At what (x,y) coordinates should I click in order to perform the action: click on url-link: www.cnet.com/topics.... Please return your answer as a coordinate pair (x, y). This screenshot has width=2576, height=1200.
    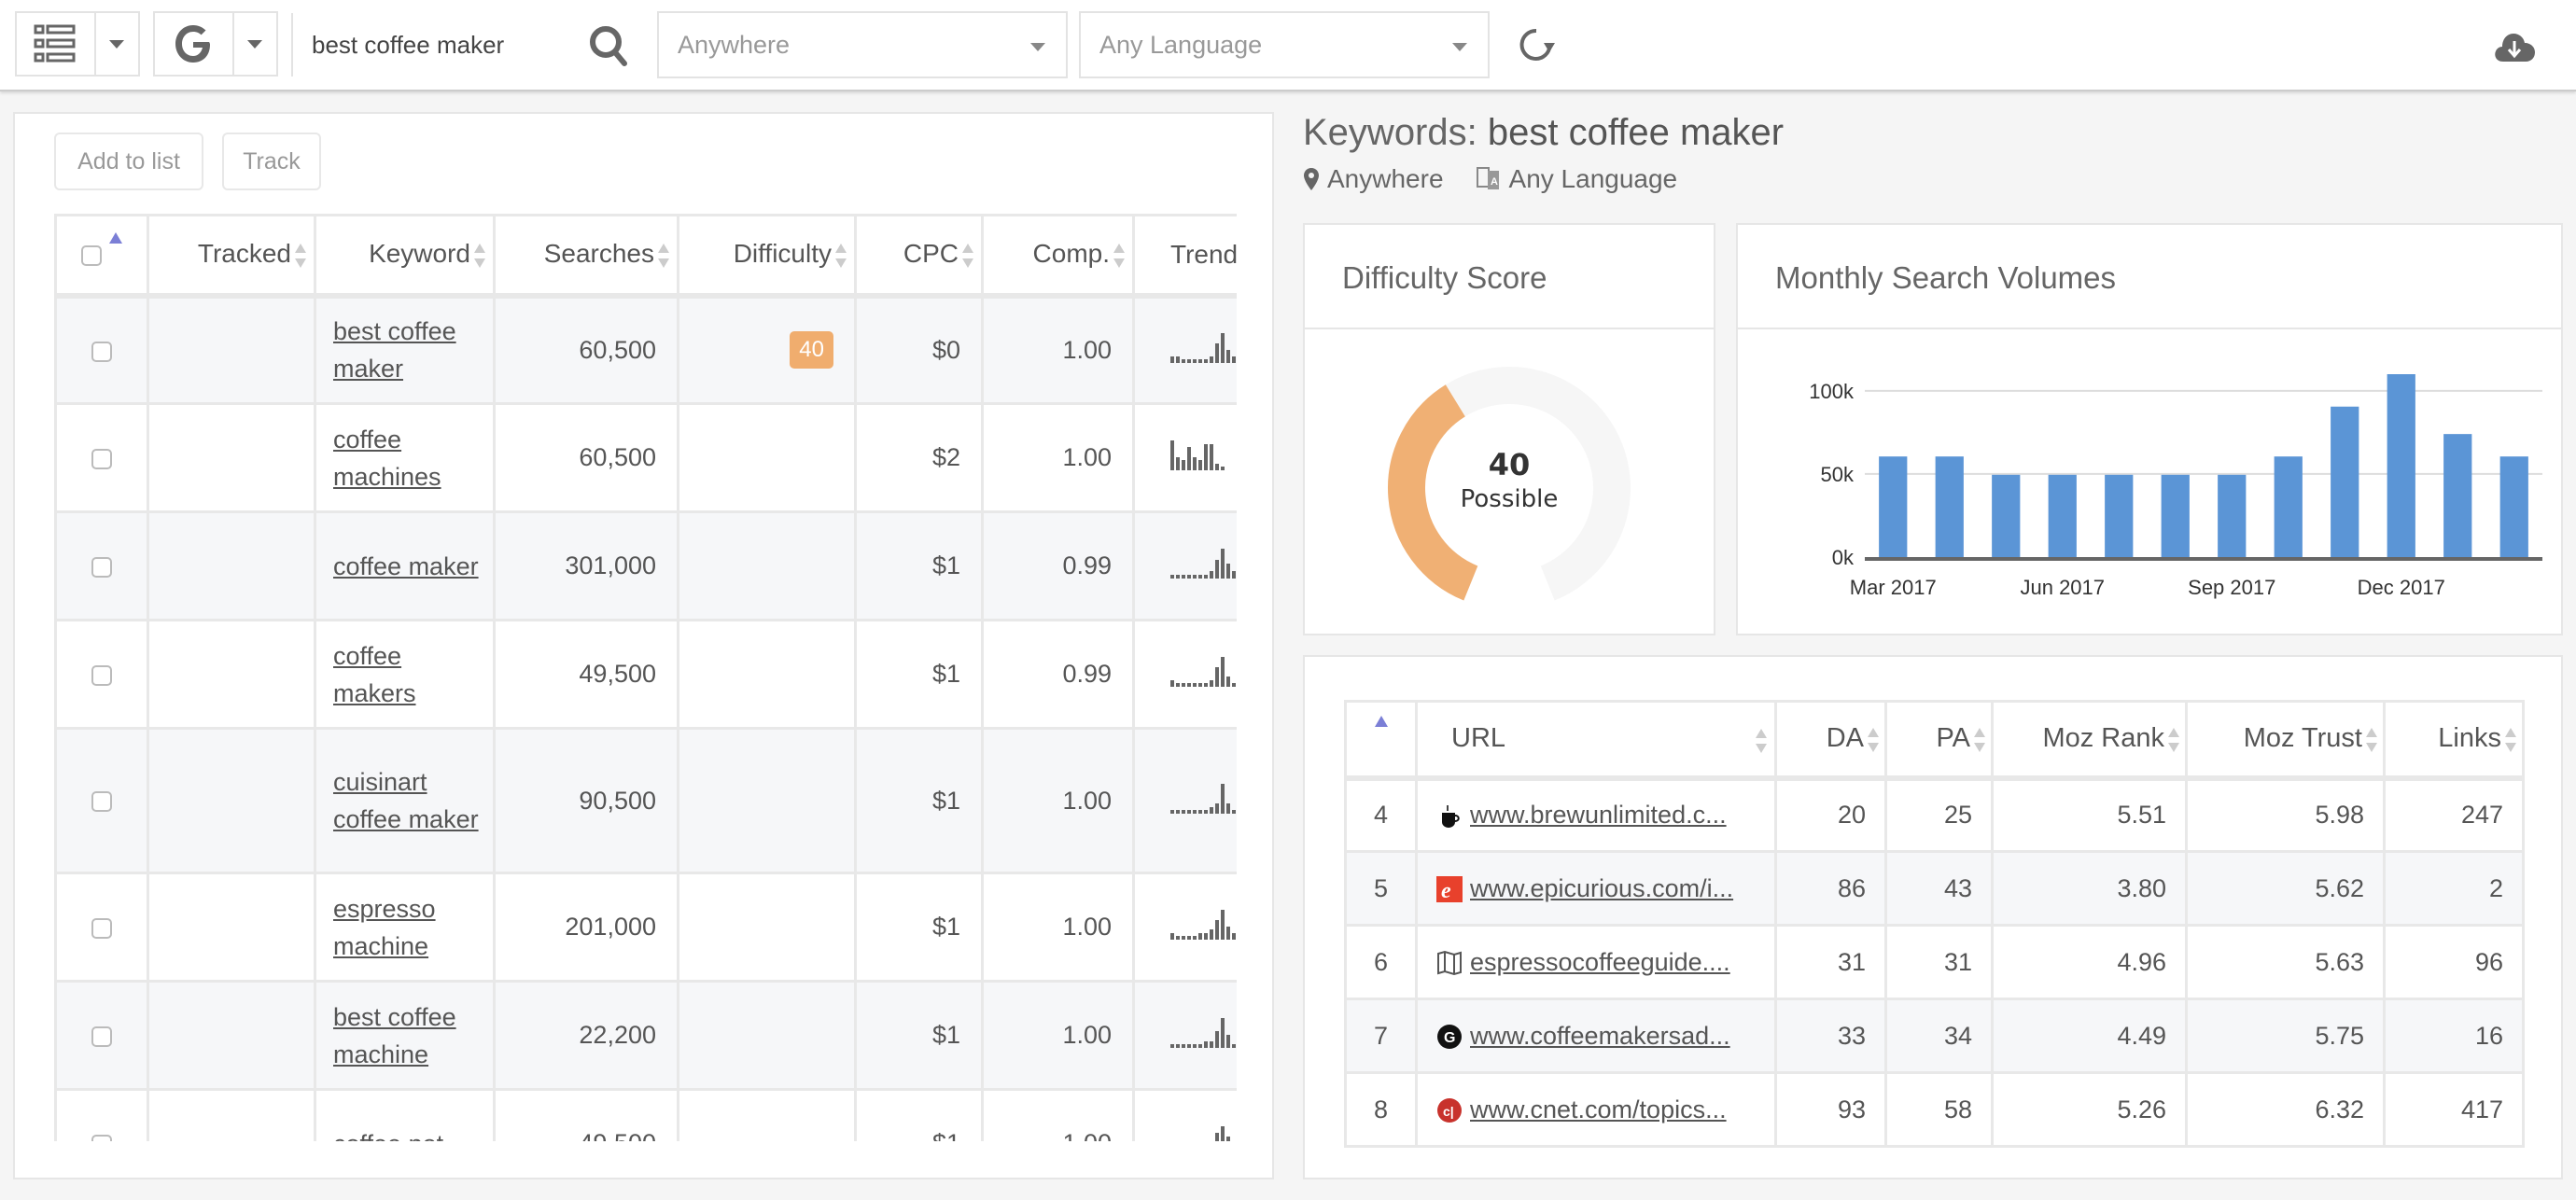
    Looking at the image, I should click on (1598, 1109).